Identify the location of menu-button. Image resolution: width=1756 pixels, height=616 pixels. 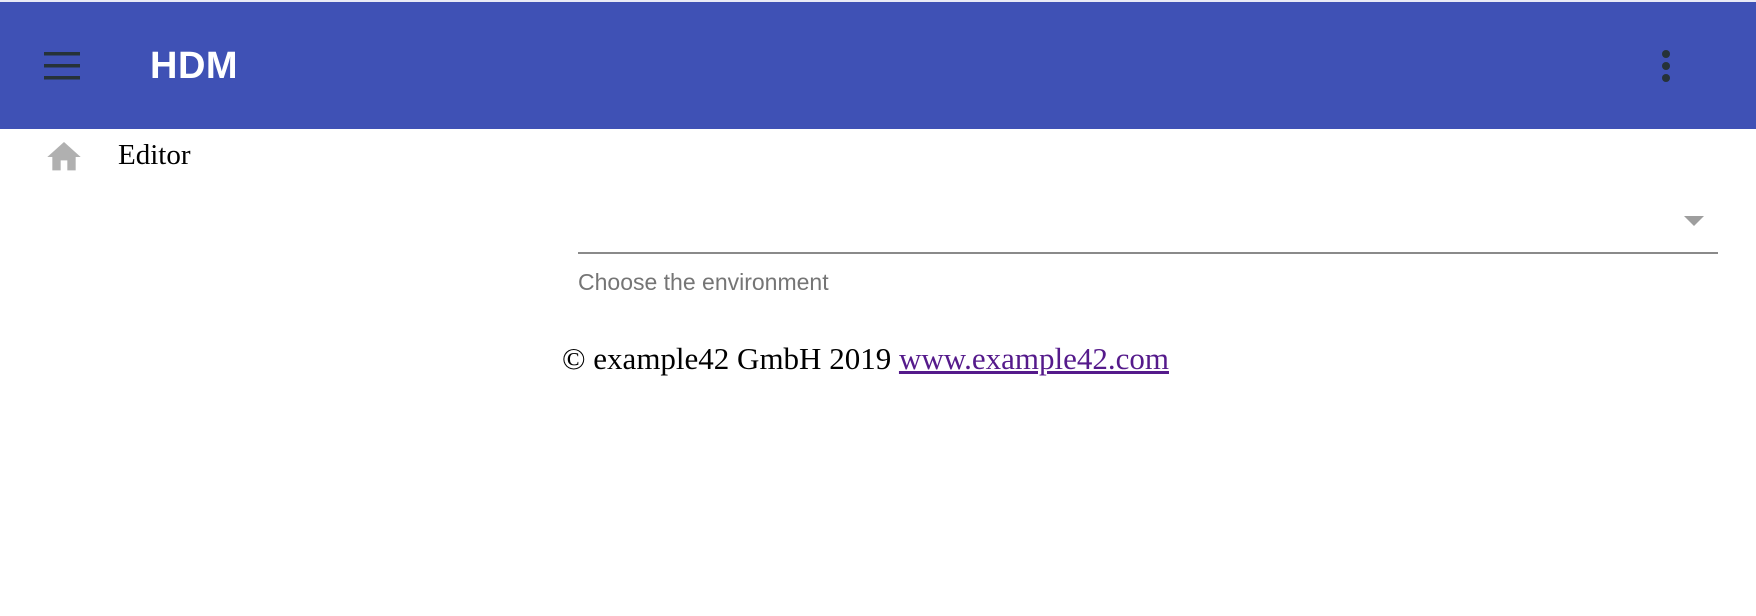
(62, 66).